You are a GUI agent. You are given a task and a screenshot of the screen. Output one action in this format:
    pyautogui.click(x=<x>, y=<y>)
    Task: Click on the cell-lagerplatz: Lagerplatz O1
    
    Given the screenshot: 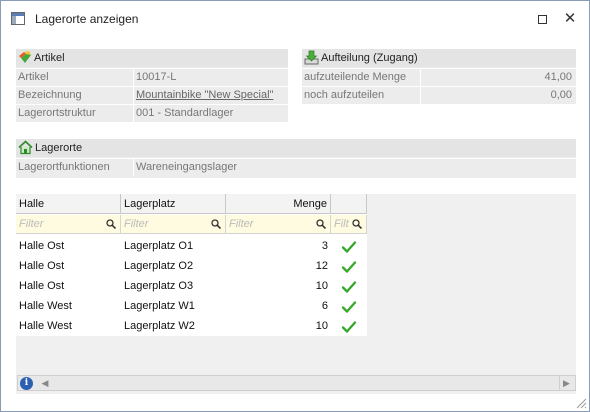 What is the action you would take?
    pyautogui.click(x=159, y=246)
    